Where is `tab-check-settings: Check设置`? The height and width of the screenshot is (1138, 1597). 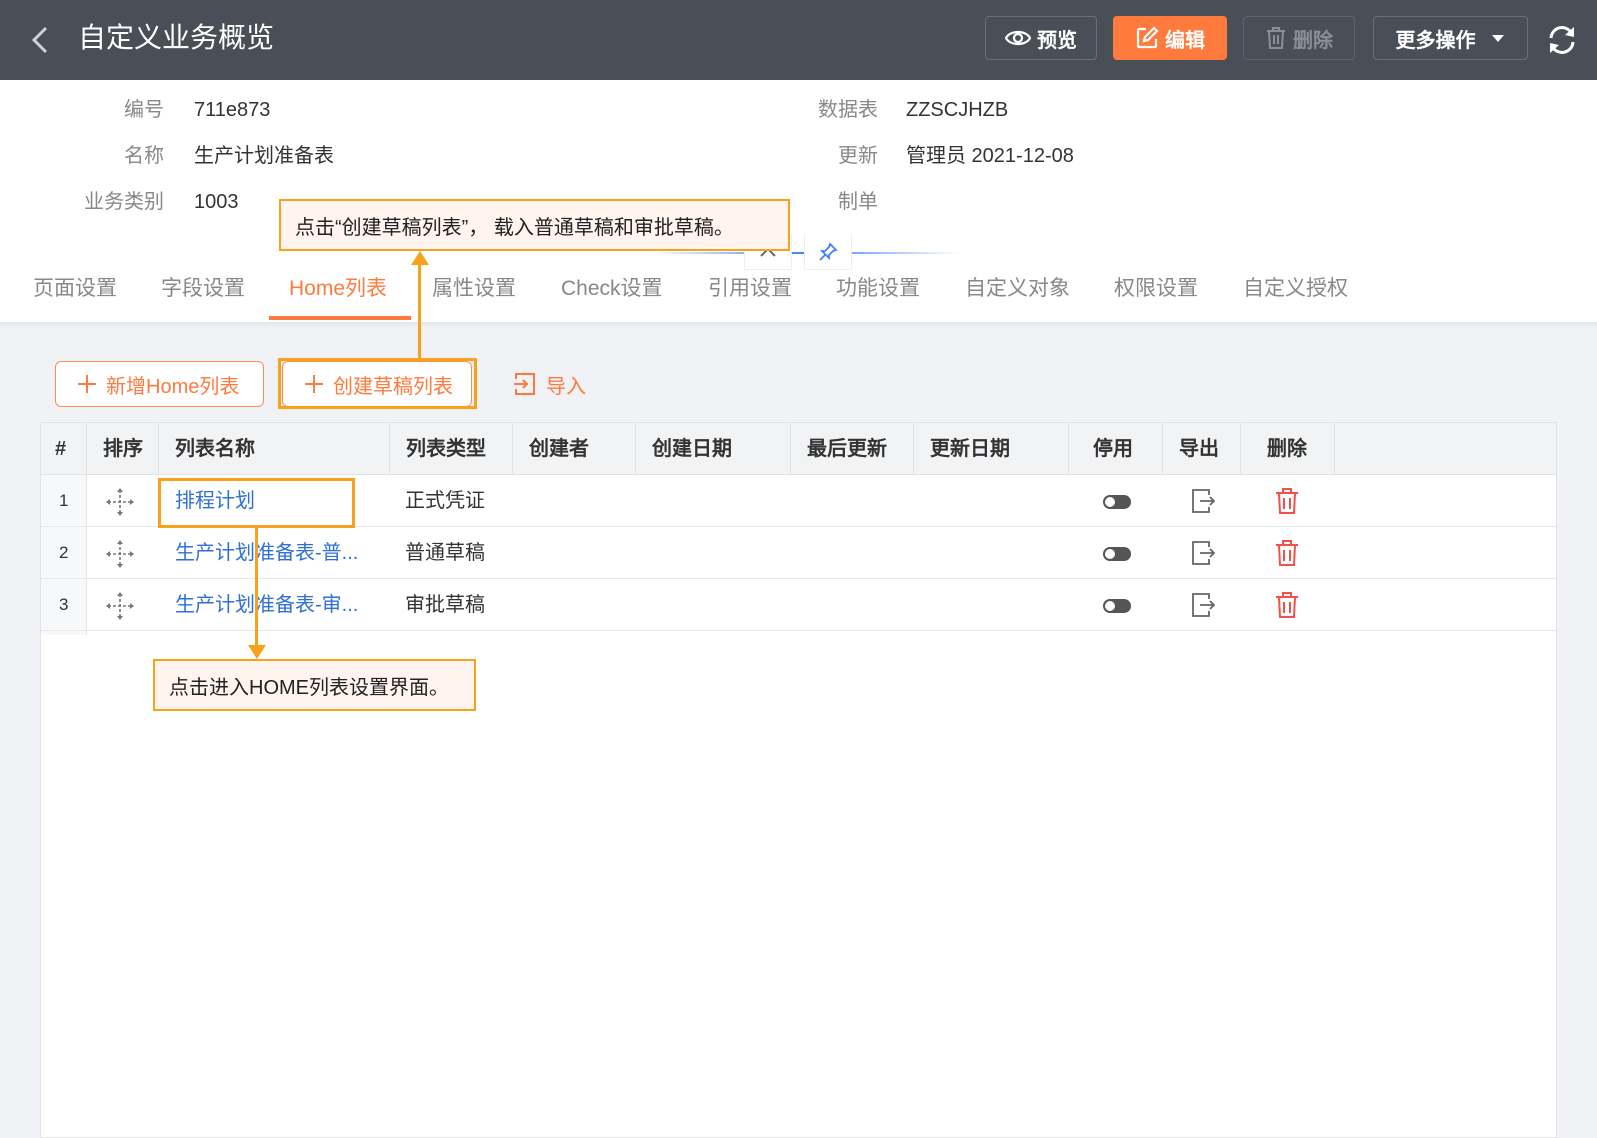 tab-check-settings: Check设置 is located at coordinates (612, 297).